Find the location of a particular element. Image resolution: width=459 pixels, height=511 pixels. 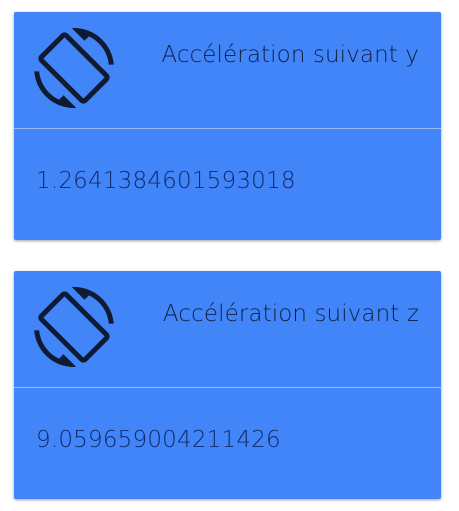

acceleration-value: 9.059659004211426 is located at coordinates (158, 440).